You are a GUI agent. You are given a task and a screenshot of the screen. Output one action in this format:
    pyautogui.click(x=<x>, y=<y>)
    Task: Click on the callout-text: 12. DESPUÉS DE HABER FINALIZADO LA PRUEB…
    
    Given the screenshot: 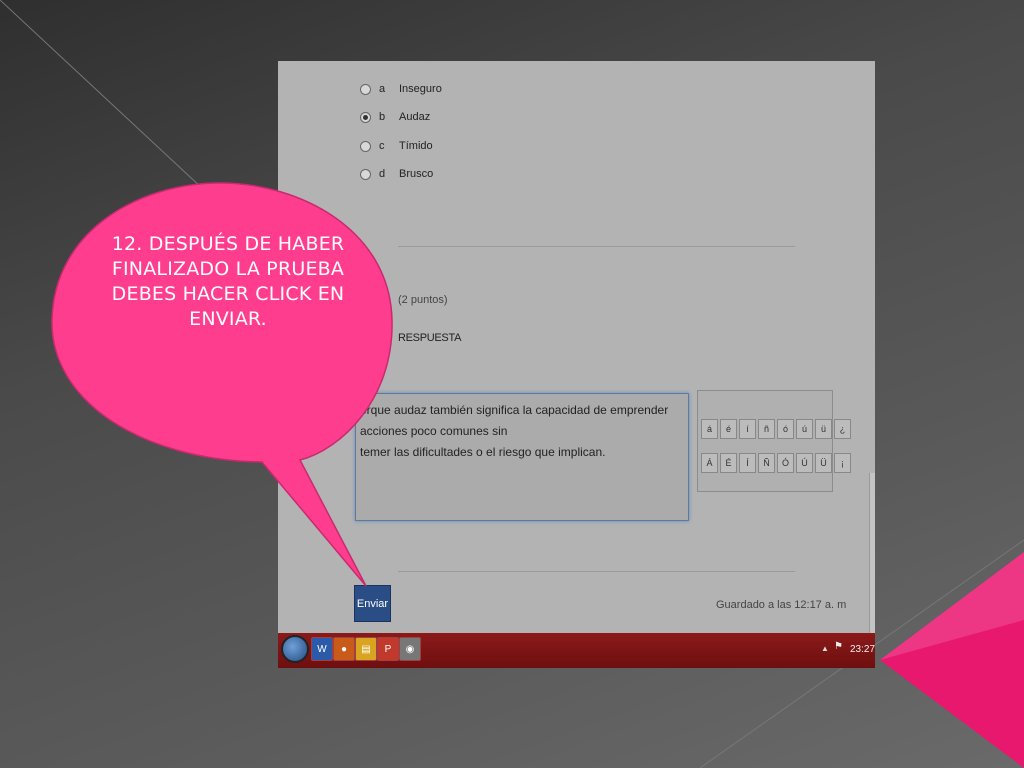 What is the action you would take?
    pyautogui.click(x=228, y=281)
    